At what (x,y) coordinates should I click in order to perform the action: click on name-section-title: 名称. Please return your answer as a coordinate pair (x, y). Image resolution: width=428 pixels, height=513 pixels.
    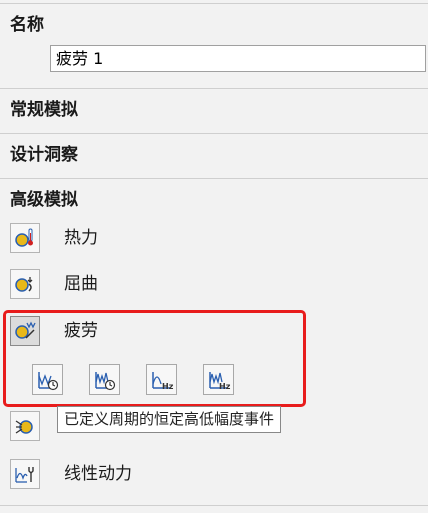
    Looking at the image, I should click on (27, 25).